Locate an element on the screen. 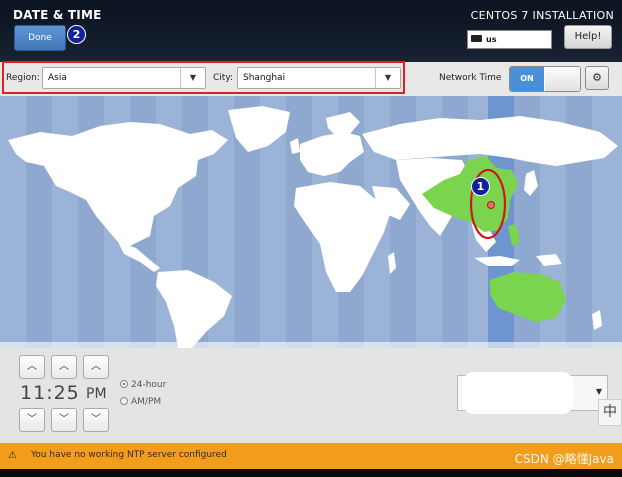 The image size is (622, 477). ampm-up-button: ︿ is located at coordinates (96, 367).